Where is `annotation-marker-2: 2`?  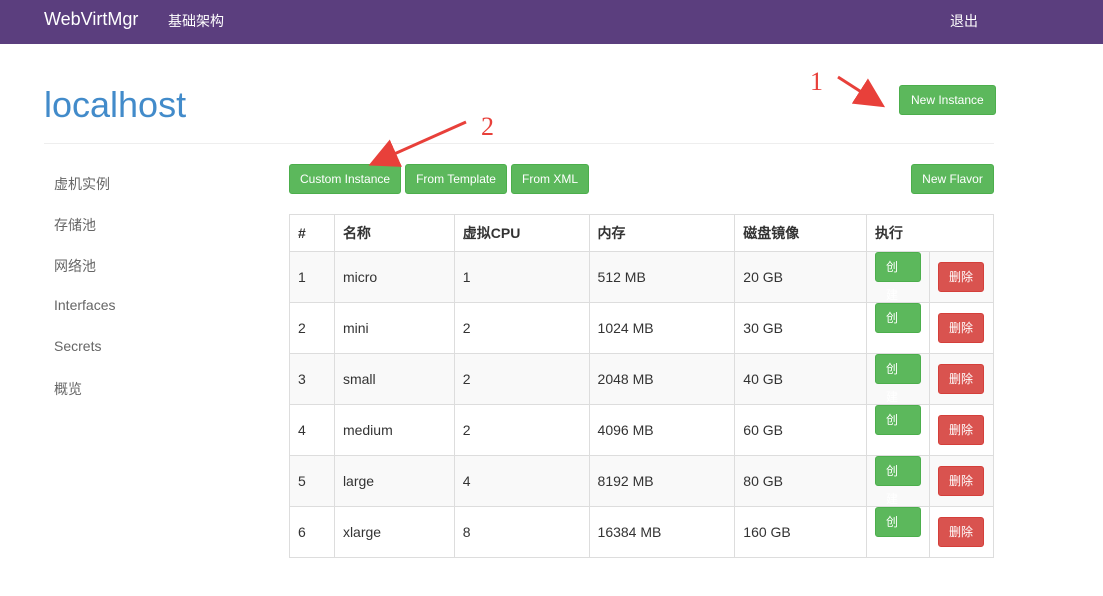
annotation-marker-2: 2 is located at coordinates (487, 126).